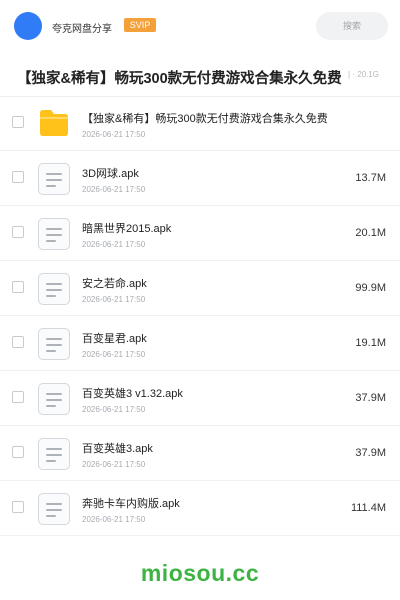 This screenshot has width=400, height=600. I want to click on folder-title: 【独家&稀有】畅玩300款无付费游戏合集永久免费, so click(179, 79).